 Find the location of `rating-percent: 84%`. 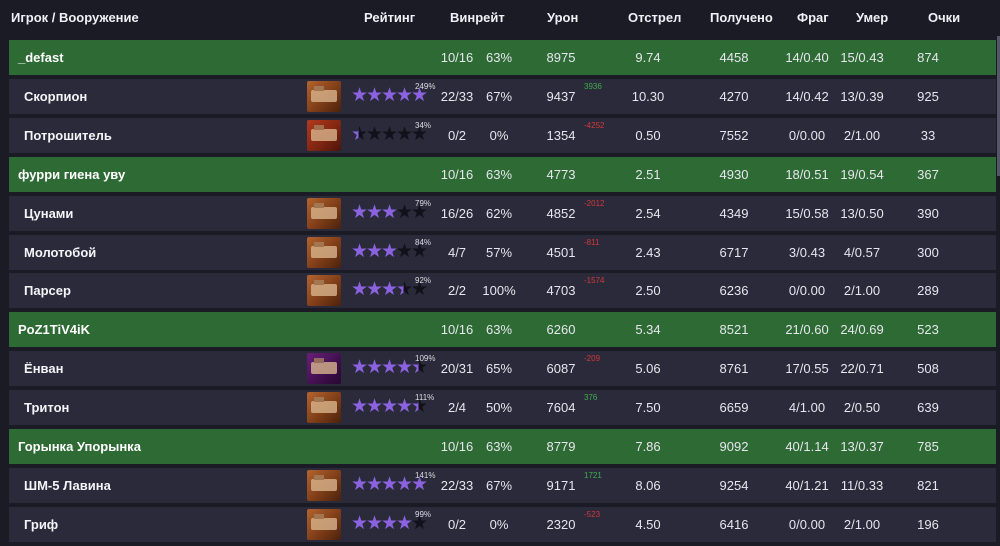

rating-percent: 84% is located at coordinates (423, 242).